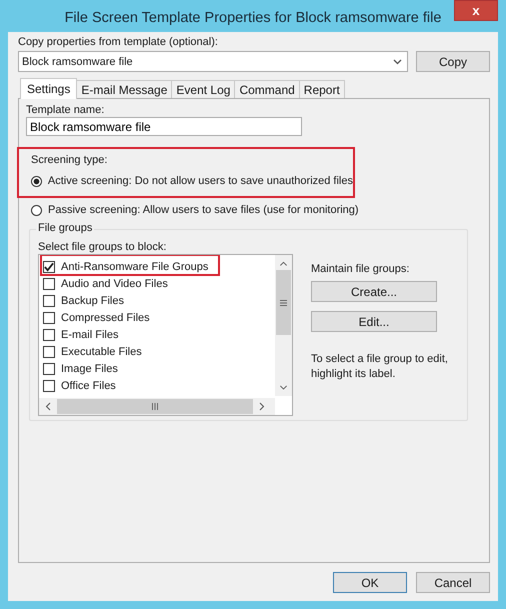 This screenshot has height=609, width=506. Describe the element at coordinates (69, 160) in the screenshot. I see `screening-type-label: Screening type:` at that location.